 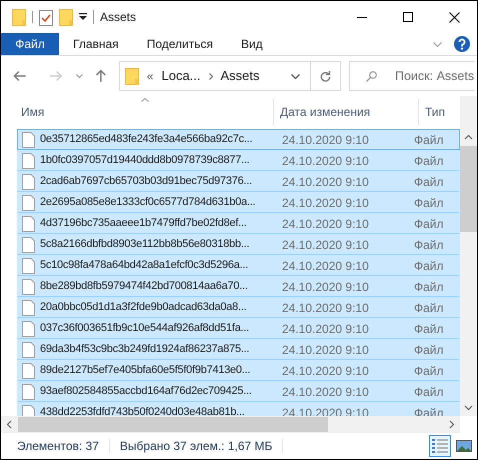 What do you see at coordinates (325, 76) in the screenshot?
I see `refresh-icon` at bounding box center [325, 76].